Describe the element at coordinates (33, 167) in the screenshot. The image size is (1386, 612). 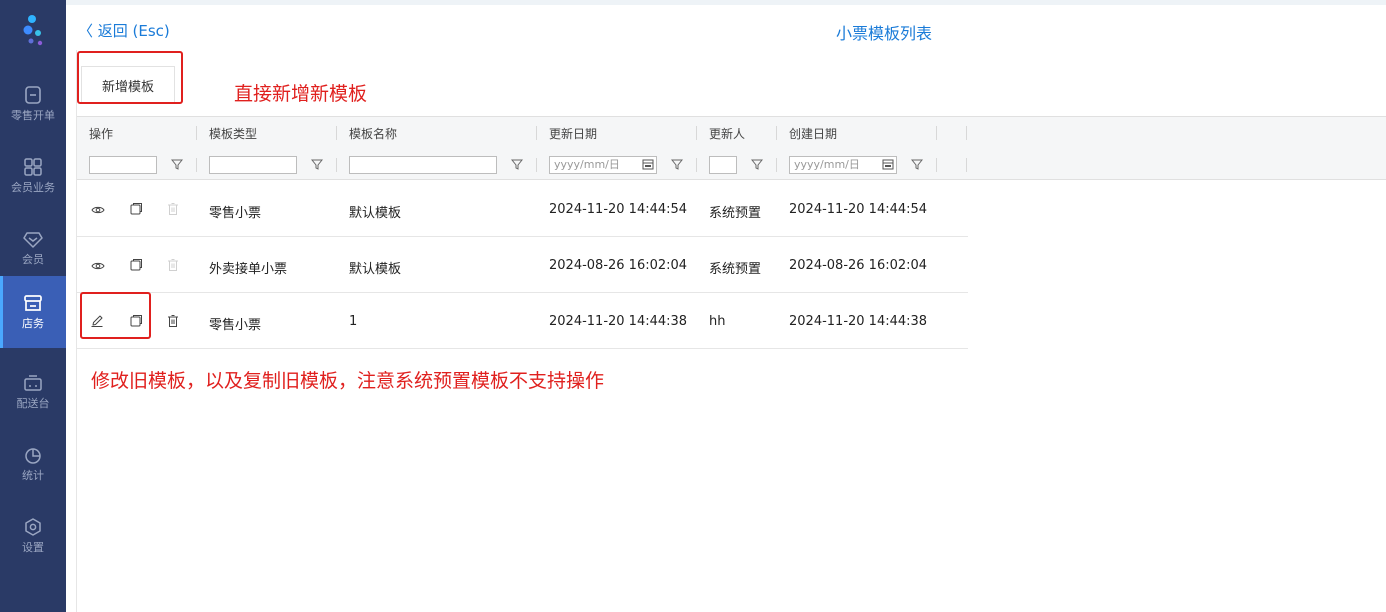
I see `grid-icon` at that location.